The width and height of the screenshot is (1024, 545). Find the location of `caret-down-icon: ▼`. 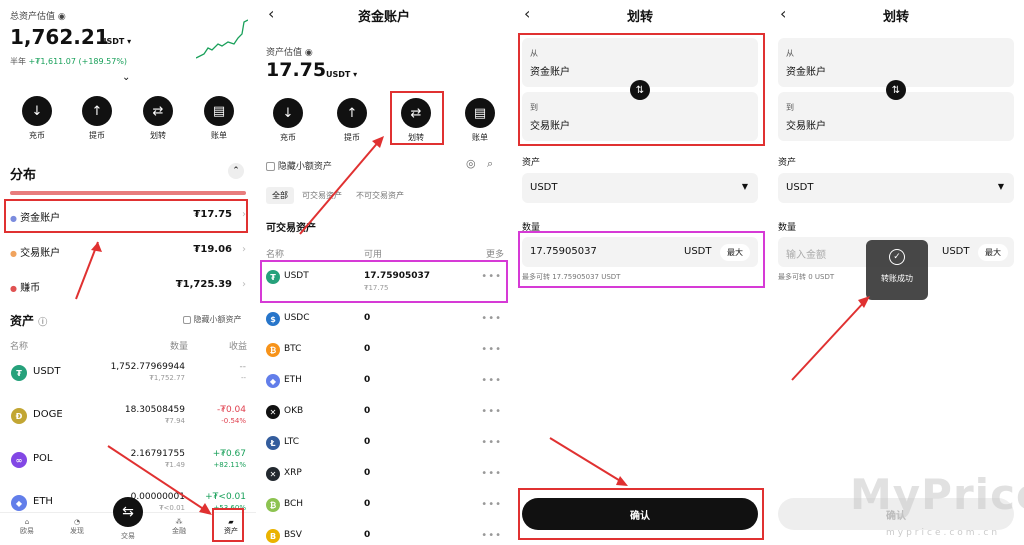

caret-down-icon: ▼ is located at coordinates (1000, 186).